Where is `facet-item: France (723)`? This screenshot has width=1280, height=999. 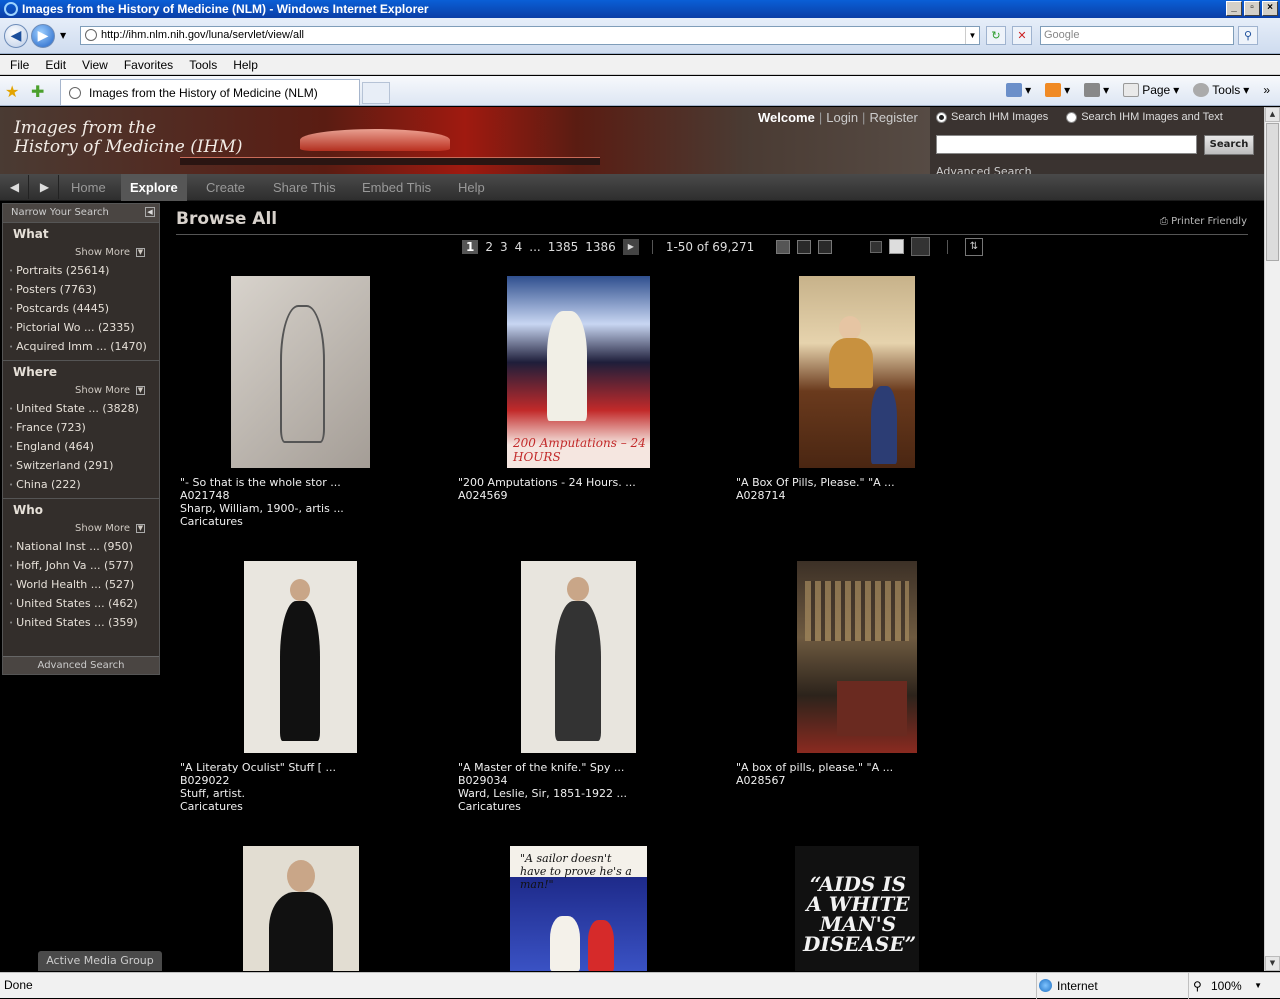 facet-item: France (723) is located at coordinates (81, 427).